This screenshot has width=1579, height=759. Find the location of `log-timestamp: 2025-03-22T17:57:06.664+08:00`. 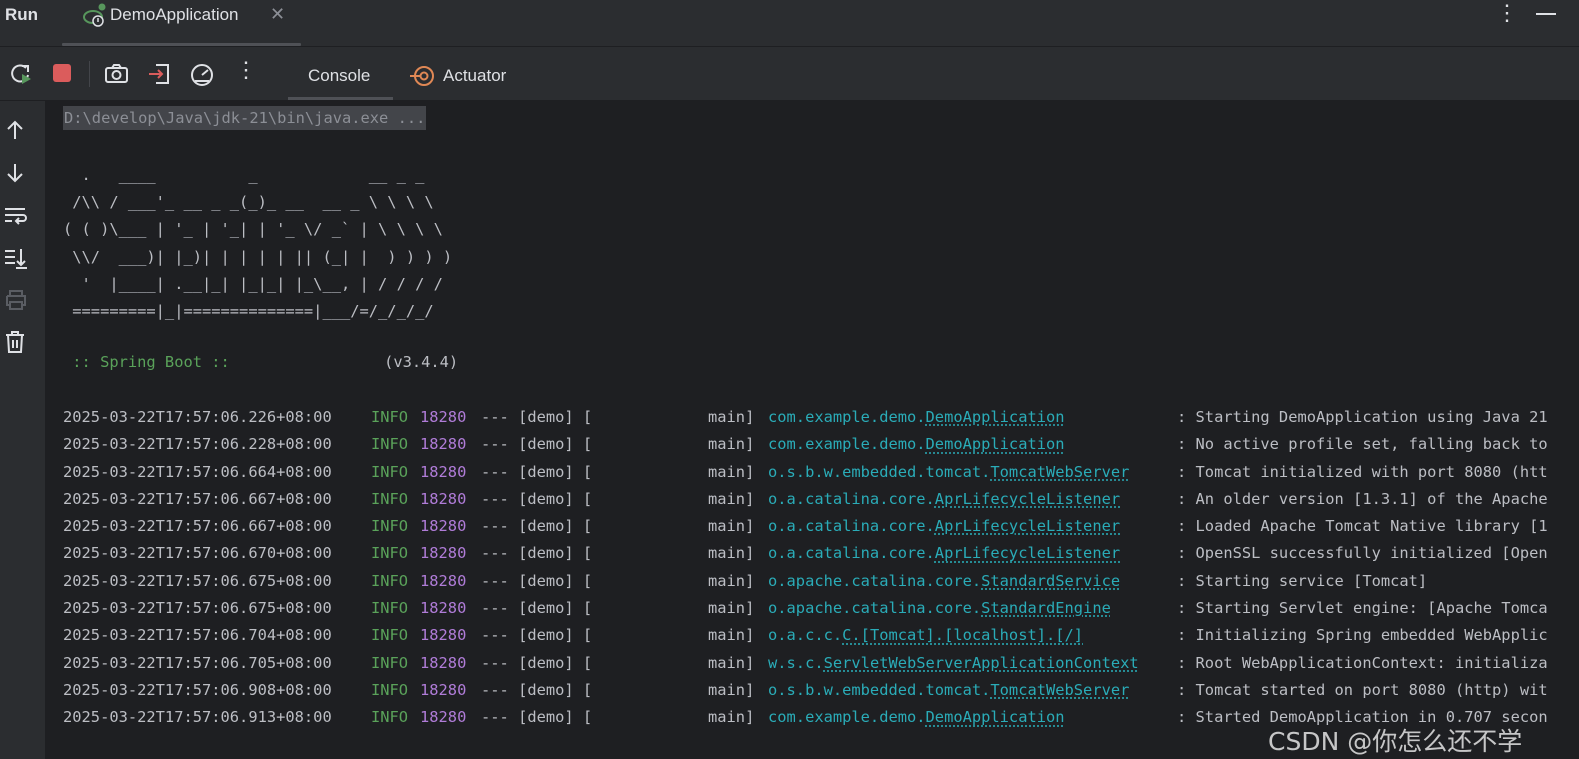

log-timestamp: 2025-03-22T17:57:06.664+08:00 is located at coordinates (197, 471).